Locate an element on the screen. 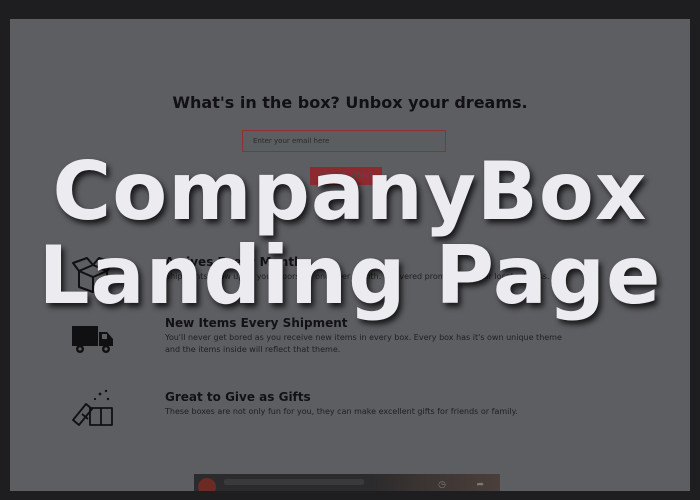  watch-later-icon: ◷ is located at coordinates (442, 485).